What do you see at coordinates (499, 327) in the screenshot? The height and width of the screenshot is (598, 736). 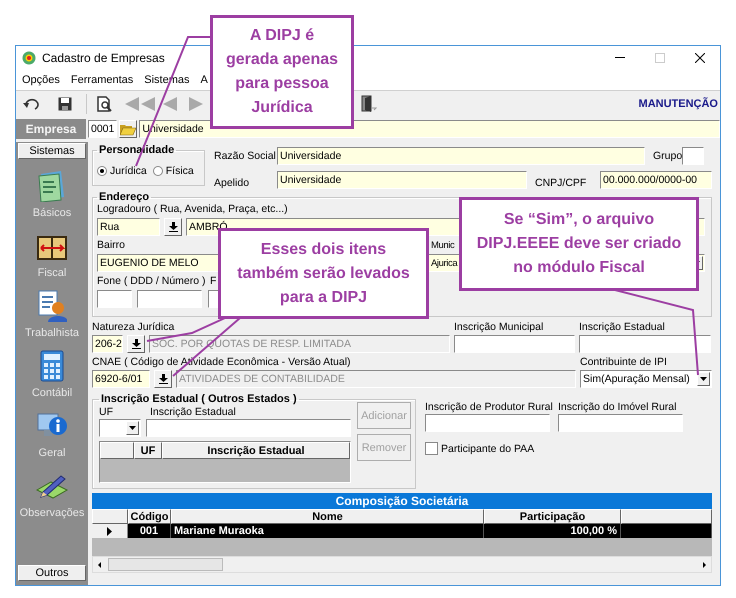 I see `field-label: Inscrição Municipal` at bounding box center [499, 327].